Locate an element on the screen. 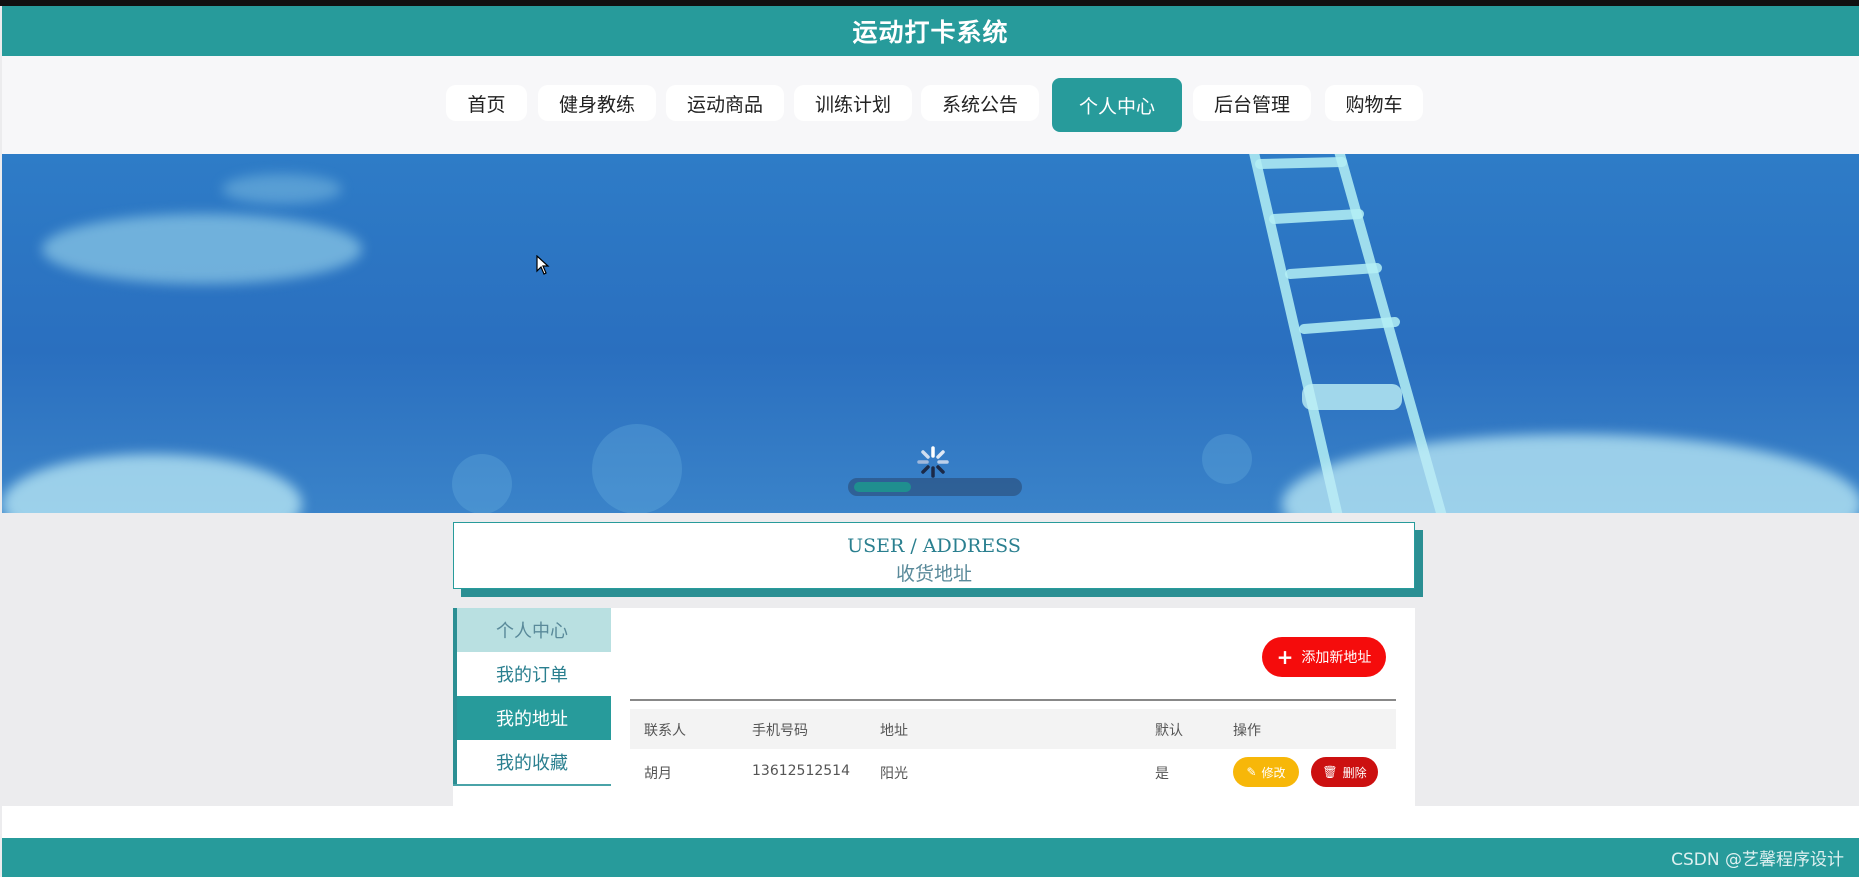 This screenshot has width=1859, height=877. pencil-icon: ✎ is located at coordinates (1251, 772).